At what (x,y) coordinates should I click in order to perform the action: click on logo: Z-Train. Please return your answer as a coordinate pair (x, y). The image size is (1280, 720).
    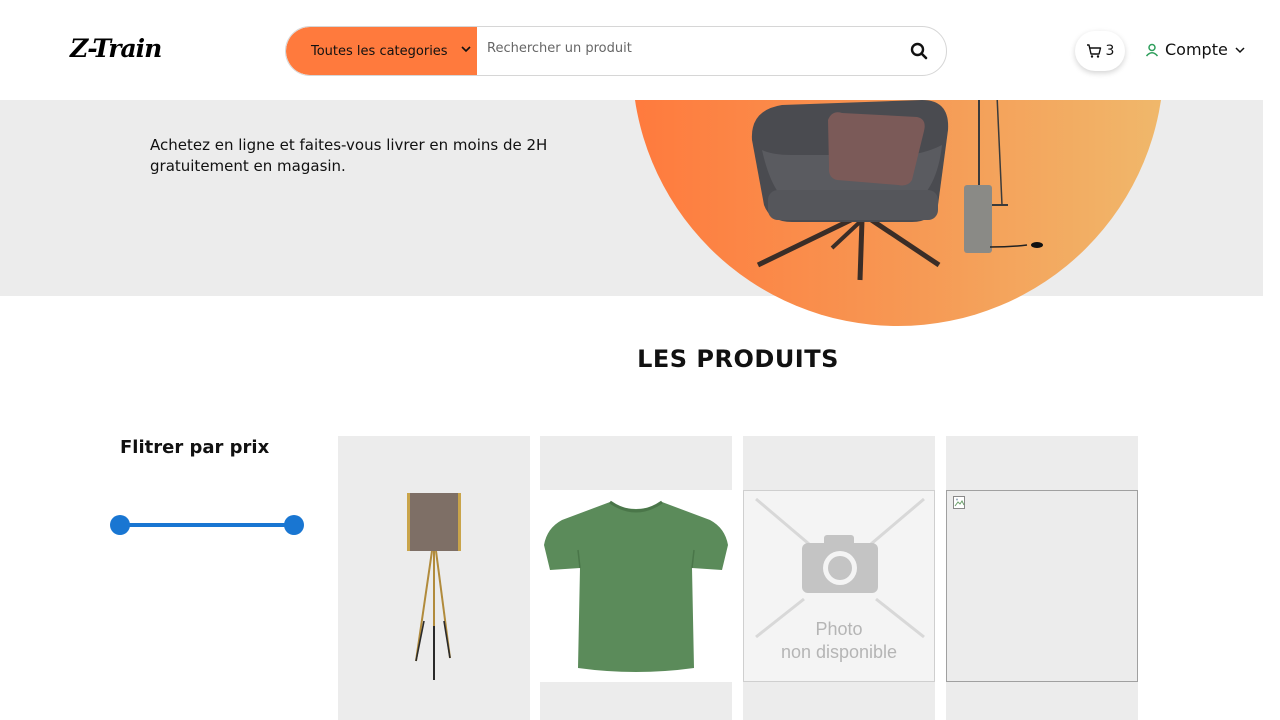
    Looking at the image, I should click on (116, 48).